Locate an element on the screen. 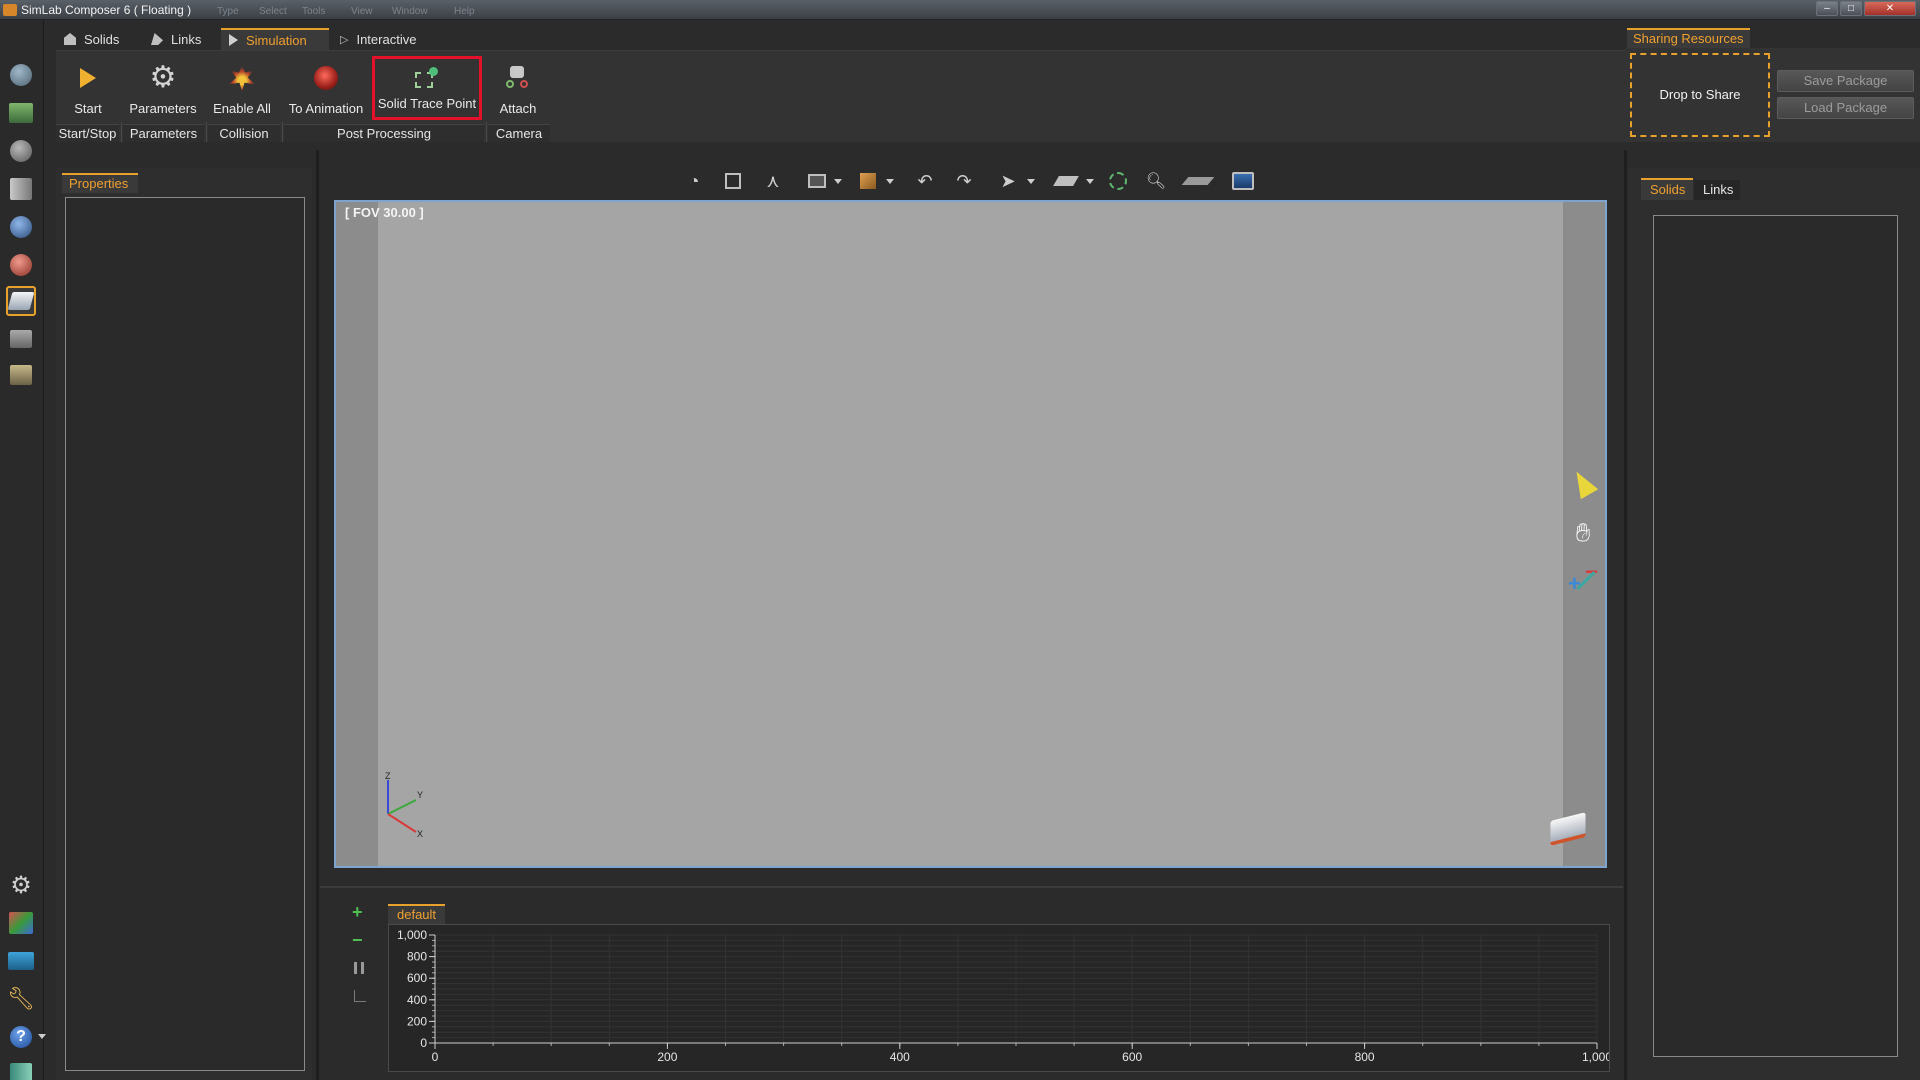 The image size is (1920, 1080). tab-interactive-label: Interactive is located at coordinates (386, 39).